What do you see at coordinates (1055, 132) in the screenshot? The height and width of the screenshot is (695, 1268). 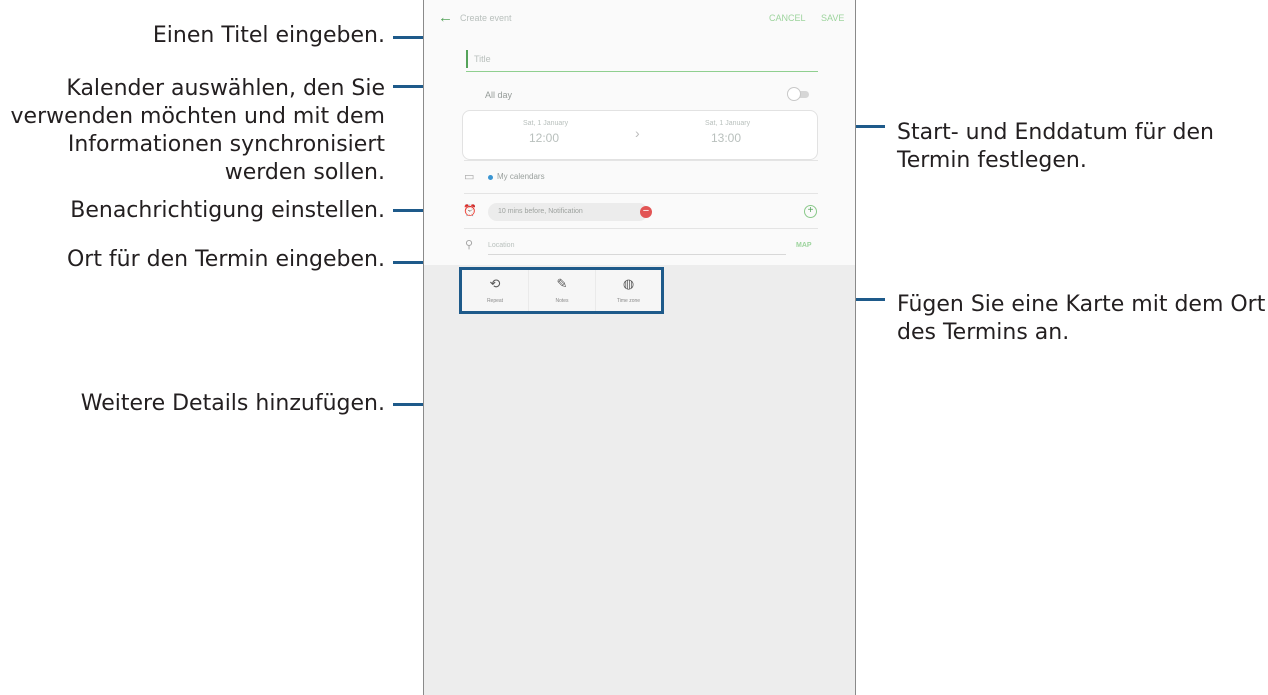 I see `callout-dates-line: Start- und Enddatum für den` at bounding box center [1055, 132].